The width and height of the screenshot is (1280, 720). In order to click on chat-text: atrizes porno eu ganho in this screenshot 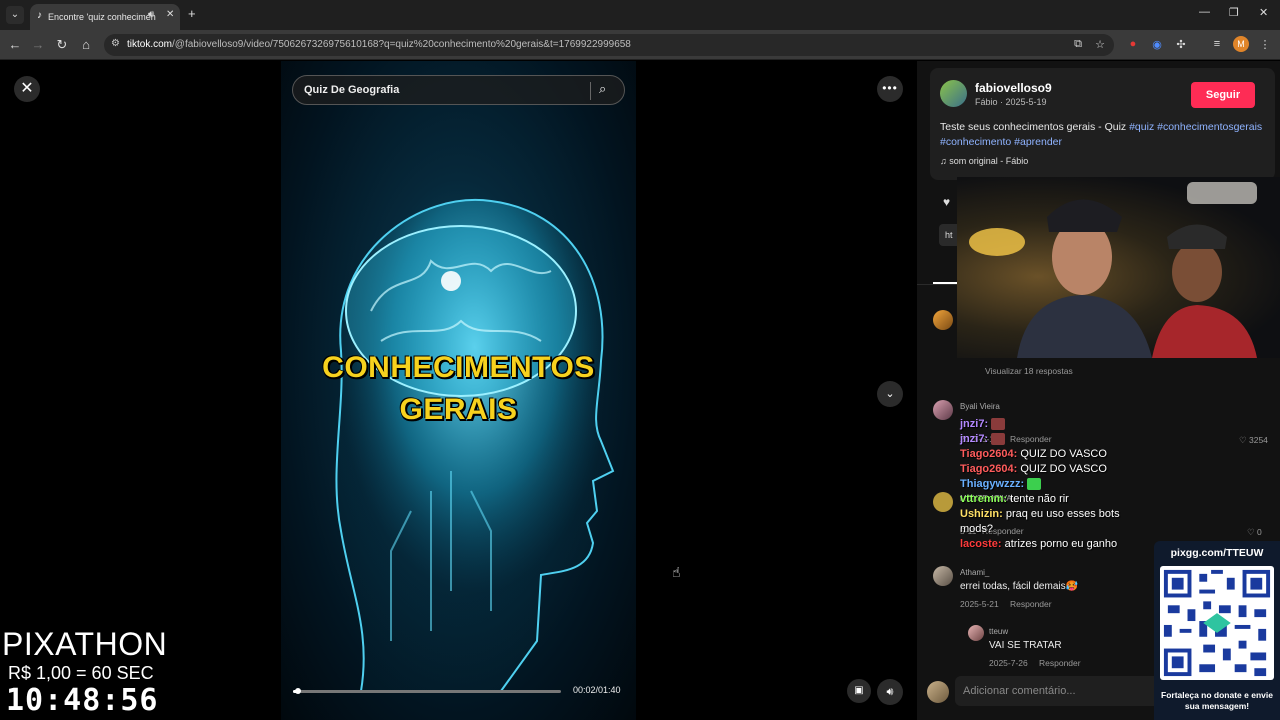, I will do `click(1059, 544)`.